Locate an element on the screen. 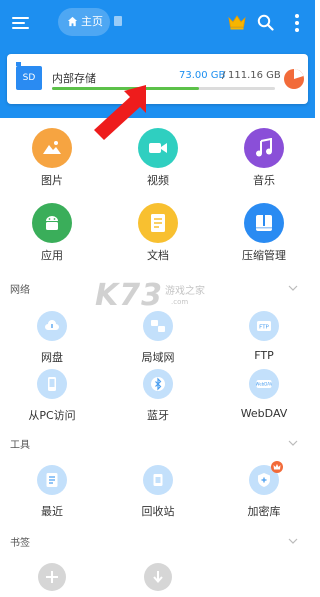  music-icon is located at coordinates (264, 148).